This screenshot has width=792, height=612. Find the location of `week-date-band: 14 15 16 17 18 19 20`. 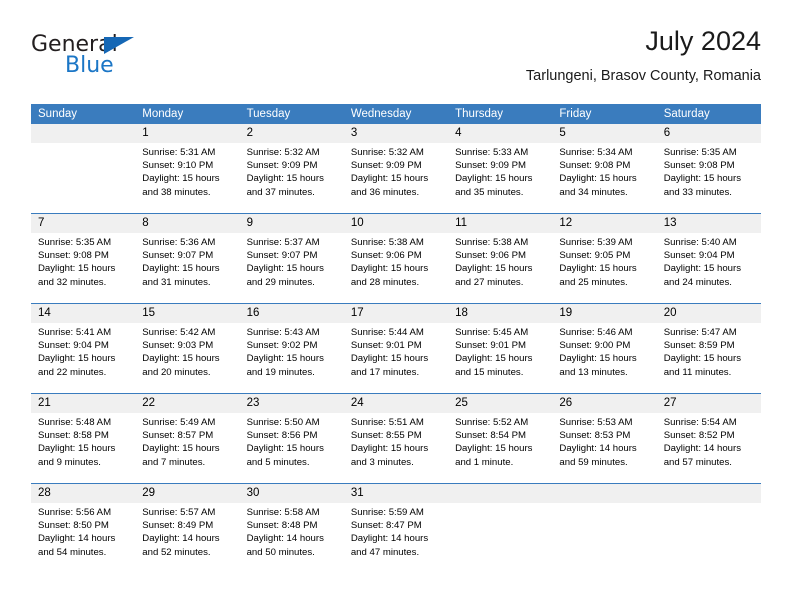

week-date-band: 14 15 16 17 18 19 20 is located at coordinates (396, 313).